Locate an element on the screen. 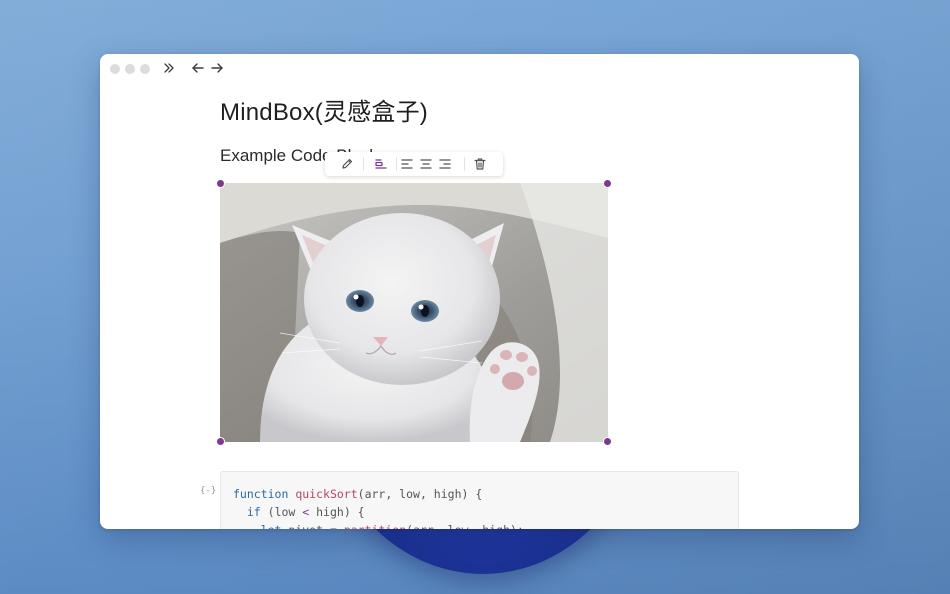 This screenshot has width=950, height=594. close-window-button is located at coordinates (115, 69).